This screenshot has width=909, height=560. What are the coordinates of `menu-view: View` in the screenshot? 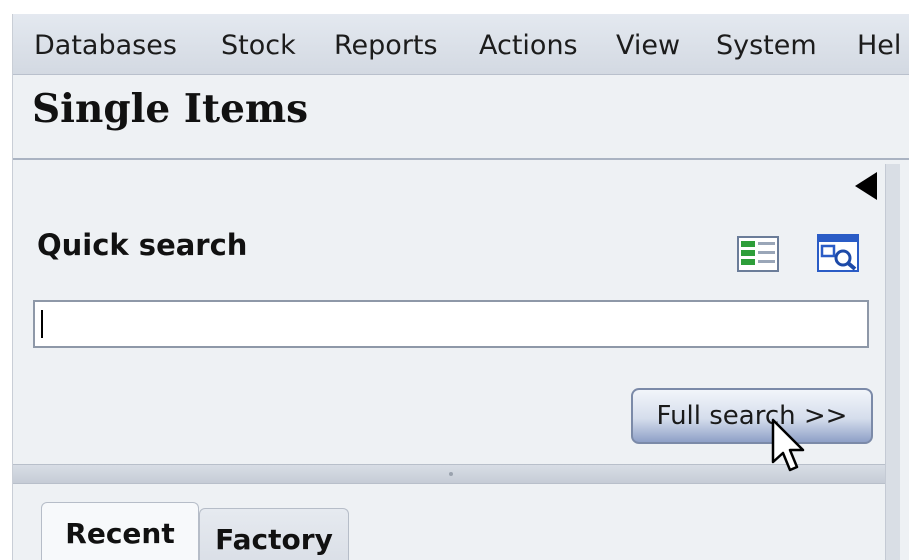 It's located at (648, 45).